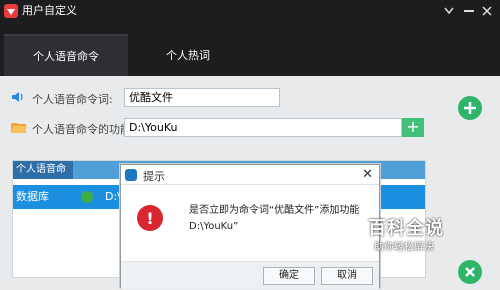  Describe the element at coordinates (449, 11) in the screenshot. I see `chevron-down-icon` at that location.